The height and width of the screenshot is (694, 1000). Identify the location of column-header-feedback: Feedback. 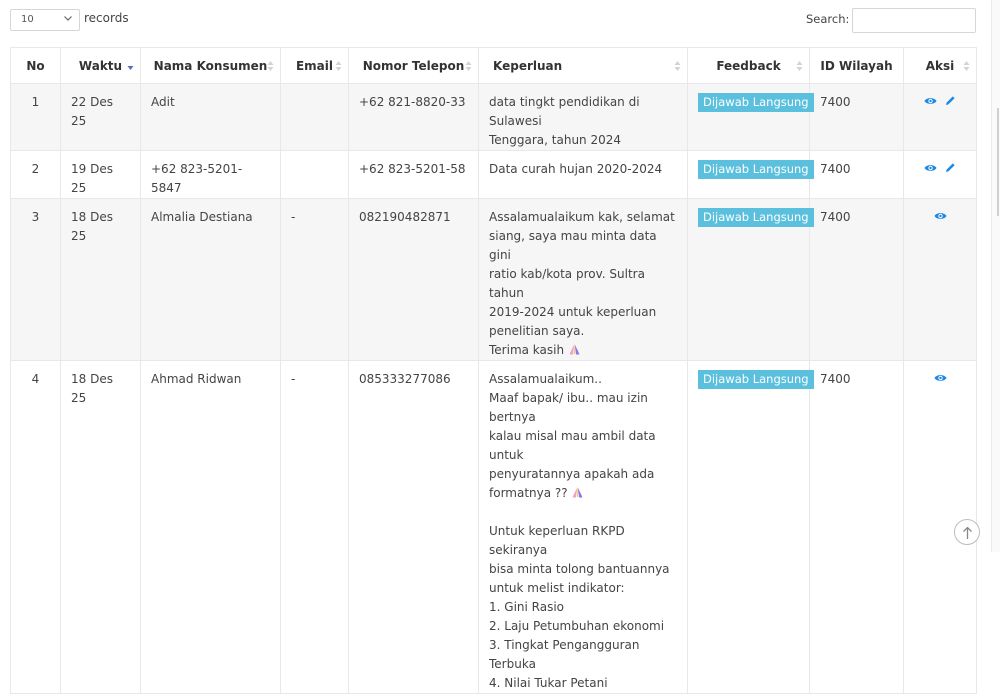
(748, 65).